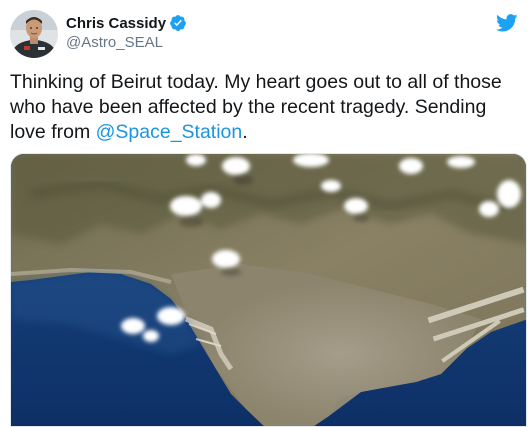 The image size is (530, 427). I want to click on author-names: Chris Cassidy @Astro_SEAL, so click(126, 32).